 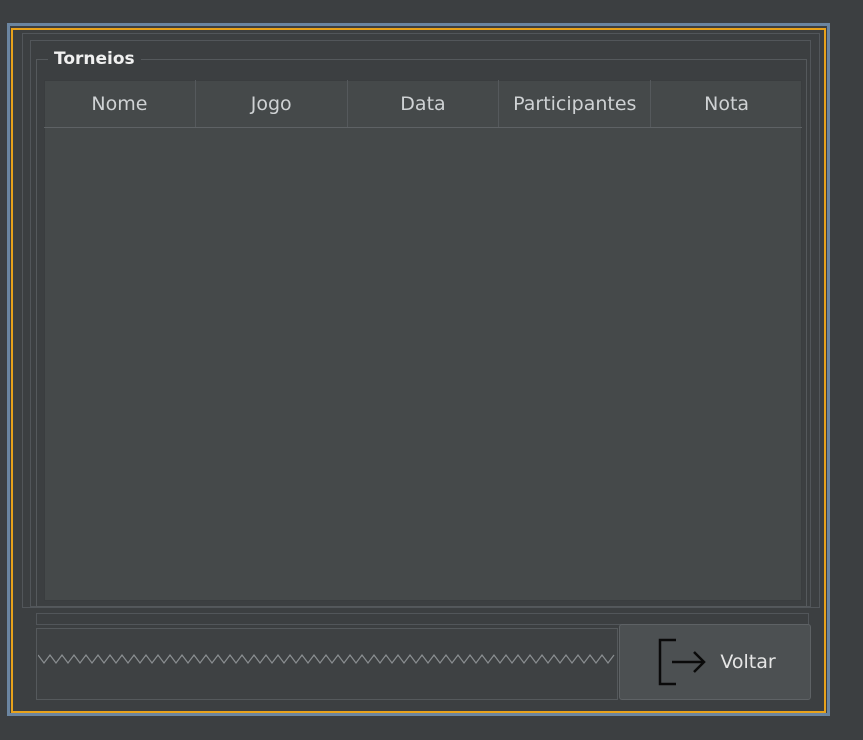 I want to click on panel-title: Torneios, so click(x=94, y=59).